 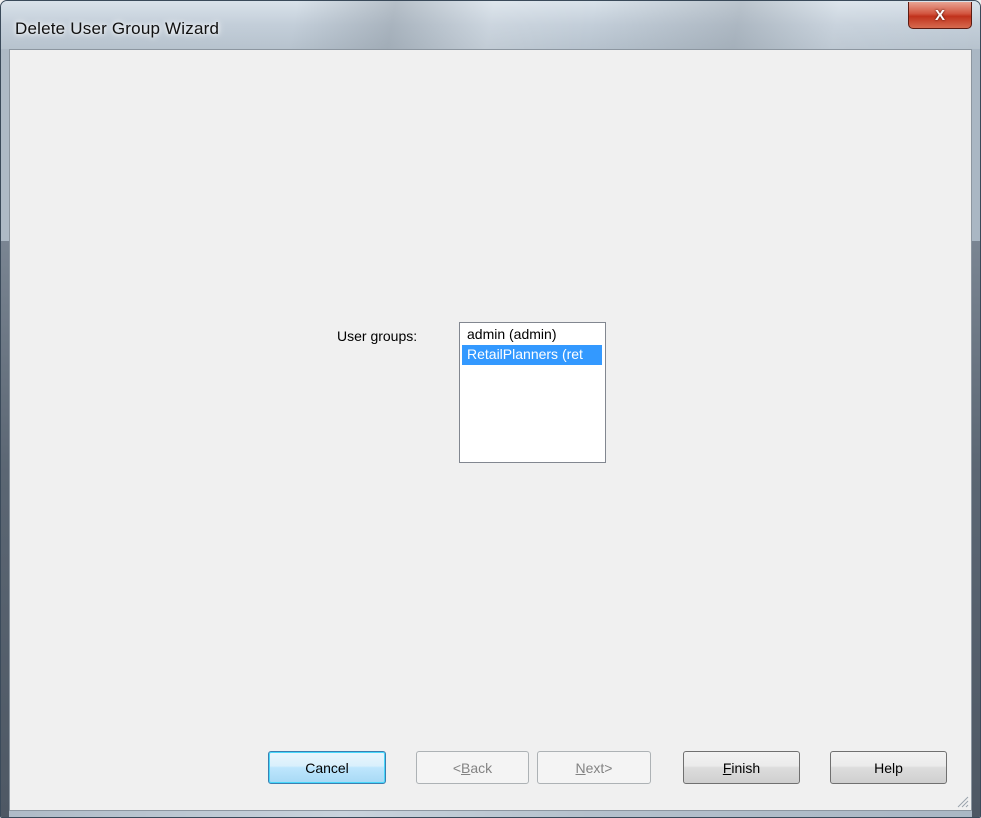 I want to click on cancel-button-label: Cancel, so click(x=327, y=767).